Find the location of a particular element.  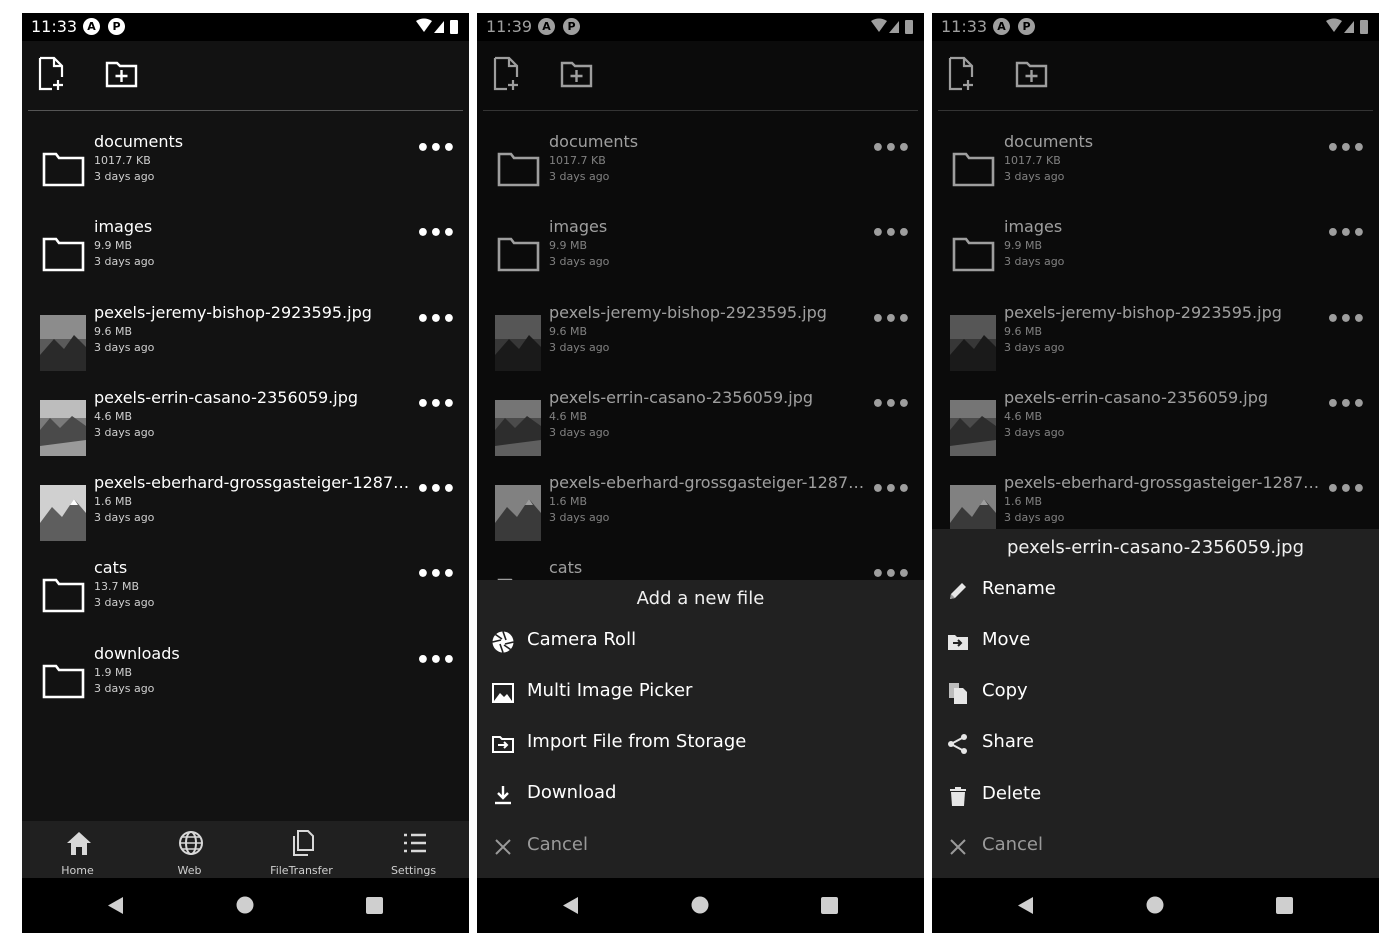

files-icon is located at coordinates (303, 843).